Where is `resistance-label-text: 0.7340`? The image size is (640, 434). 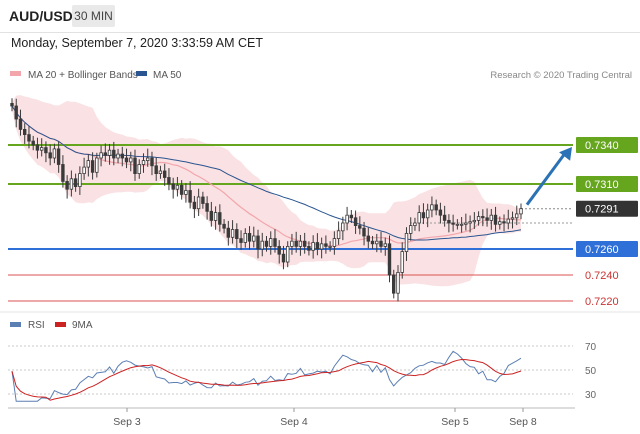
resistance-label-text: 0.7340 is located at coordinates (602, 146).